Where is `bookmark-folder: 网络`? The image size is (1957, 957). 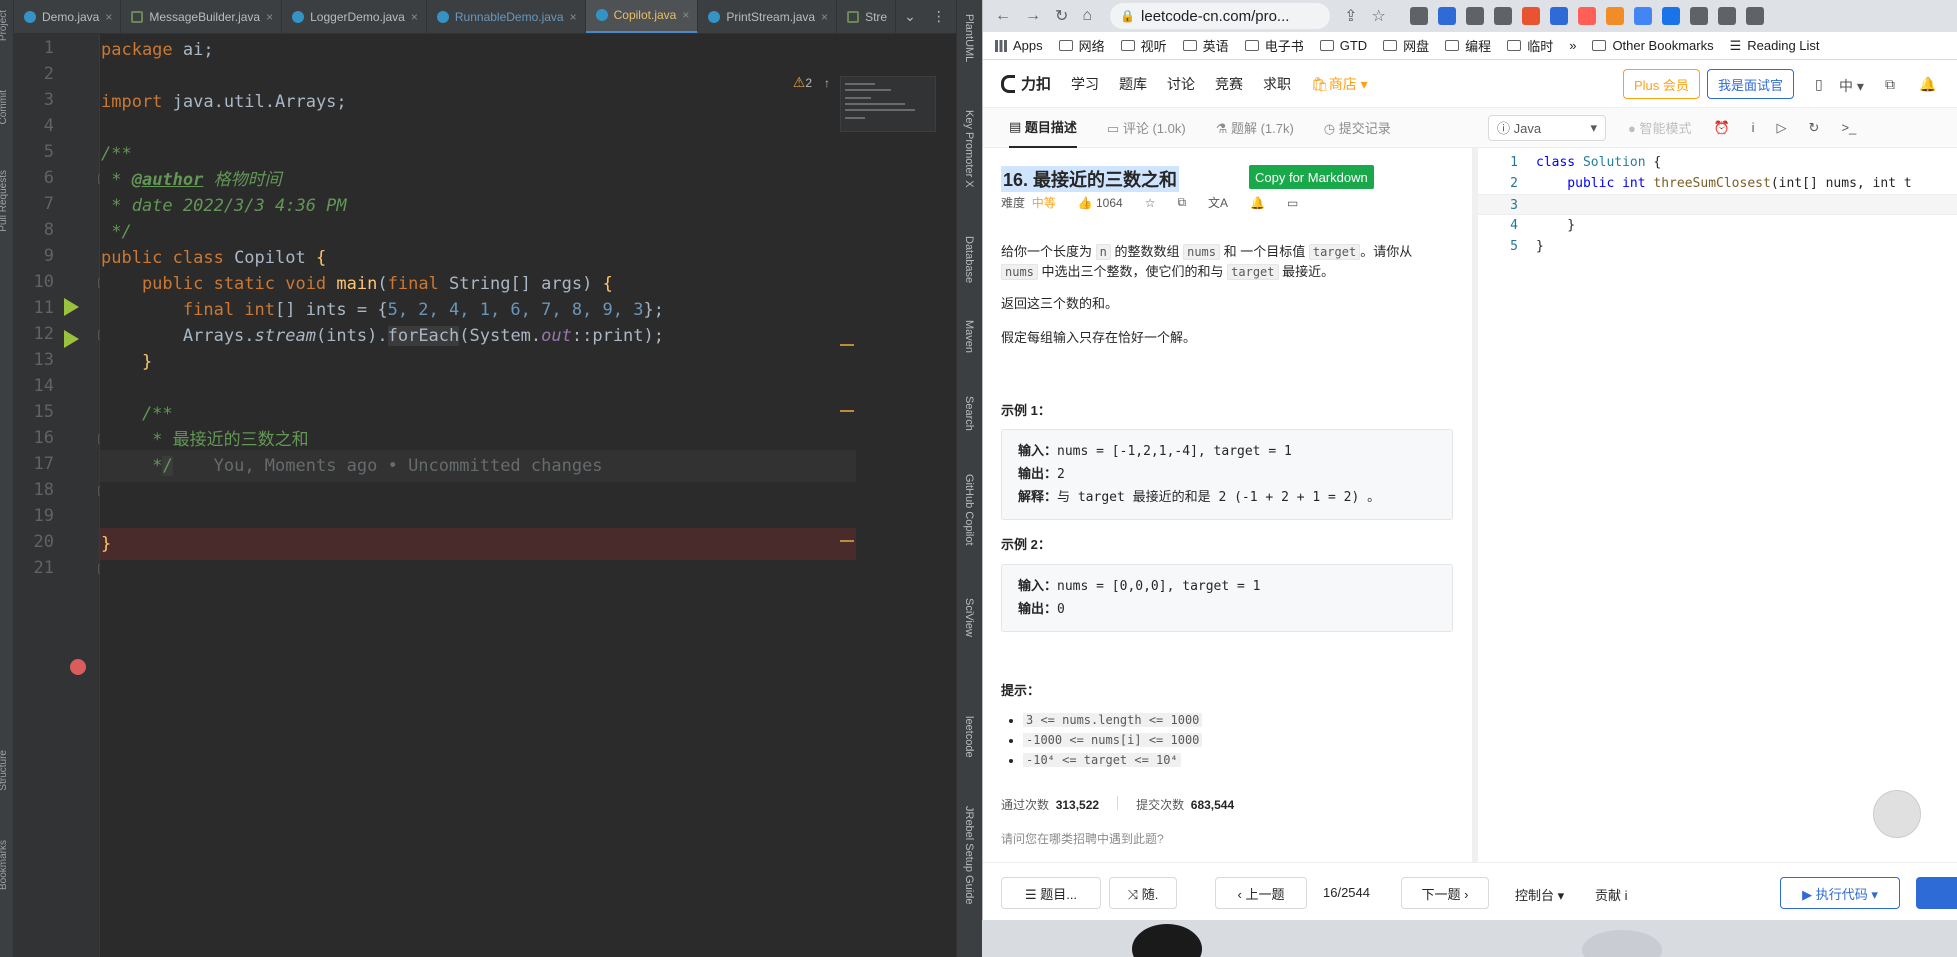 bookmark-folder: 网络 is located at coordinates (1081, 45).